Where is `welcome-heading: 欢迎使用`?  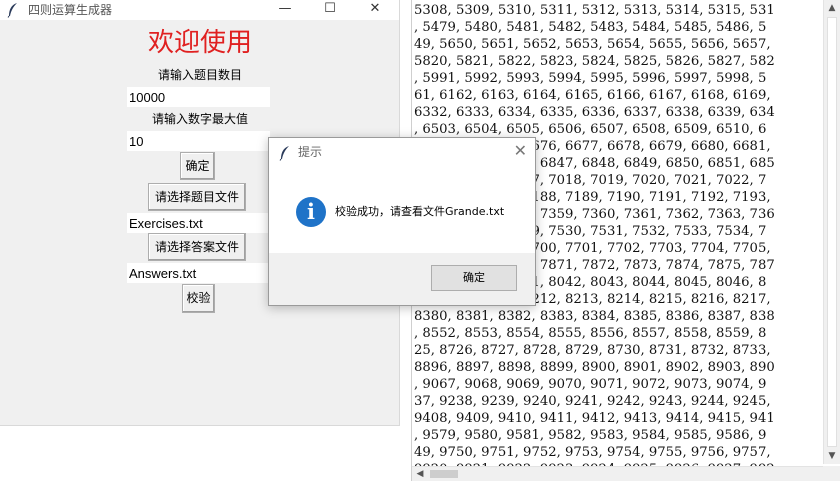 welcome-heading: 欢迎使用 is located at coordinates (199, 43).